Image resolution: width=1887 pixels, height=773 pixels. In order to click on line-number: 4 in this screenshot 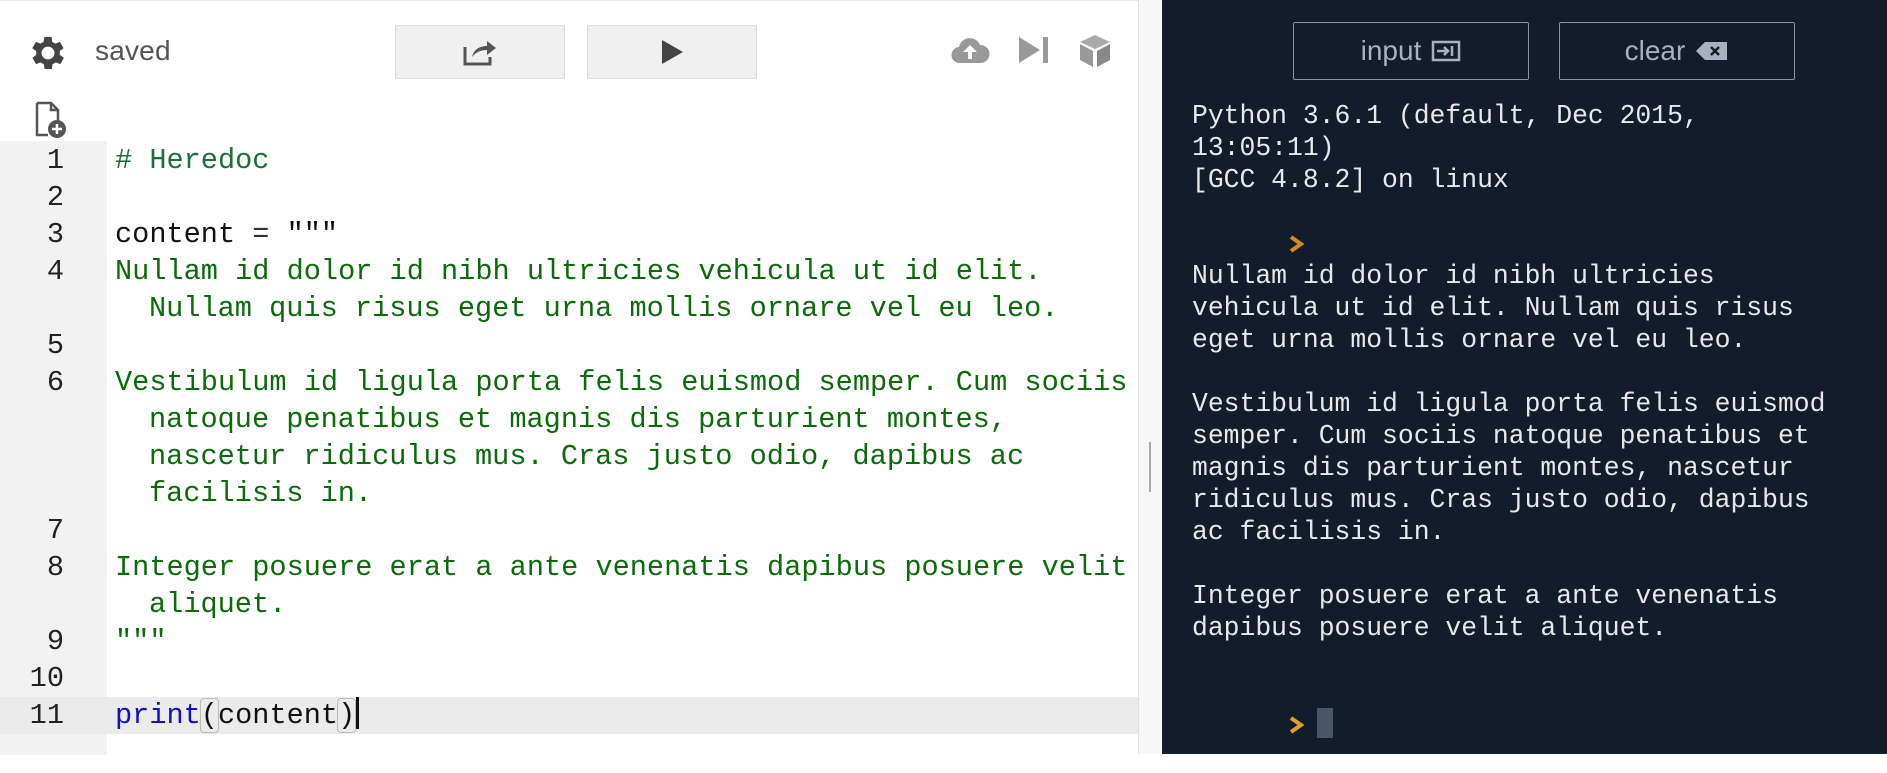, I will do `click(55, 271)`.